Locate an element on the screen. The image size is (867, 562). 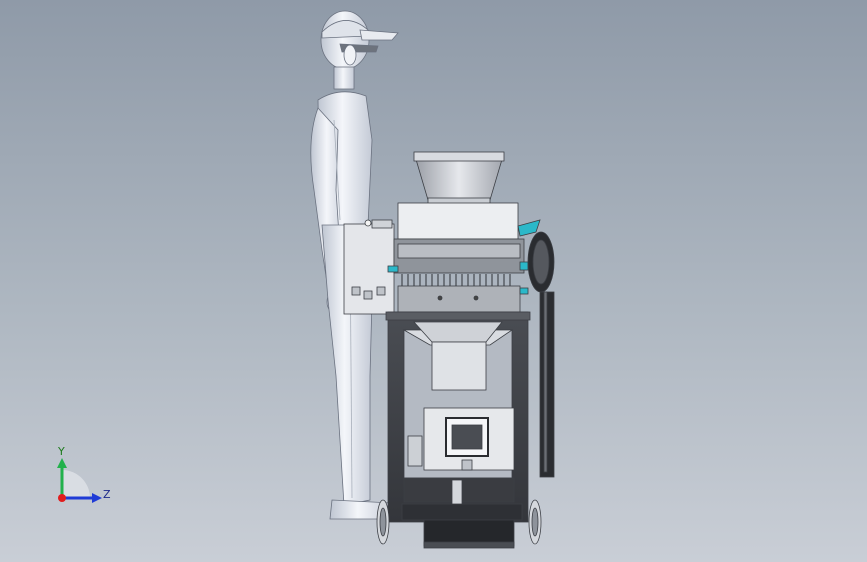
lower-plate is located at coordinates (459, 299).